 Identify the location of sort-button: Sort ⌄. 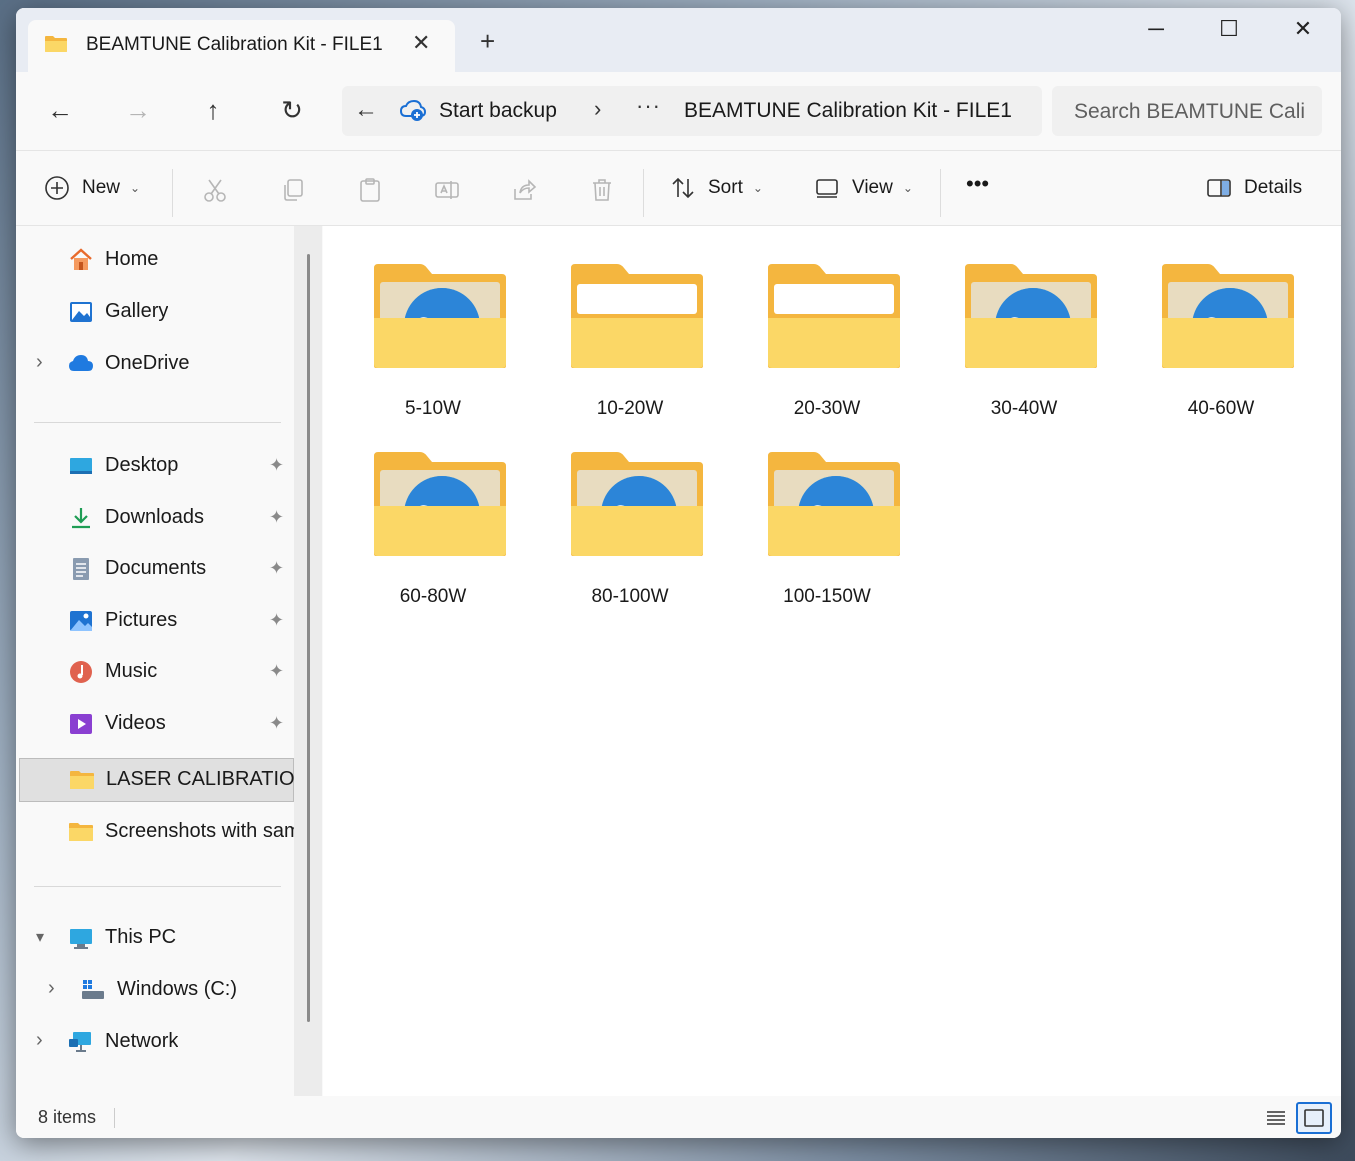
(716, 188).